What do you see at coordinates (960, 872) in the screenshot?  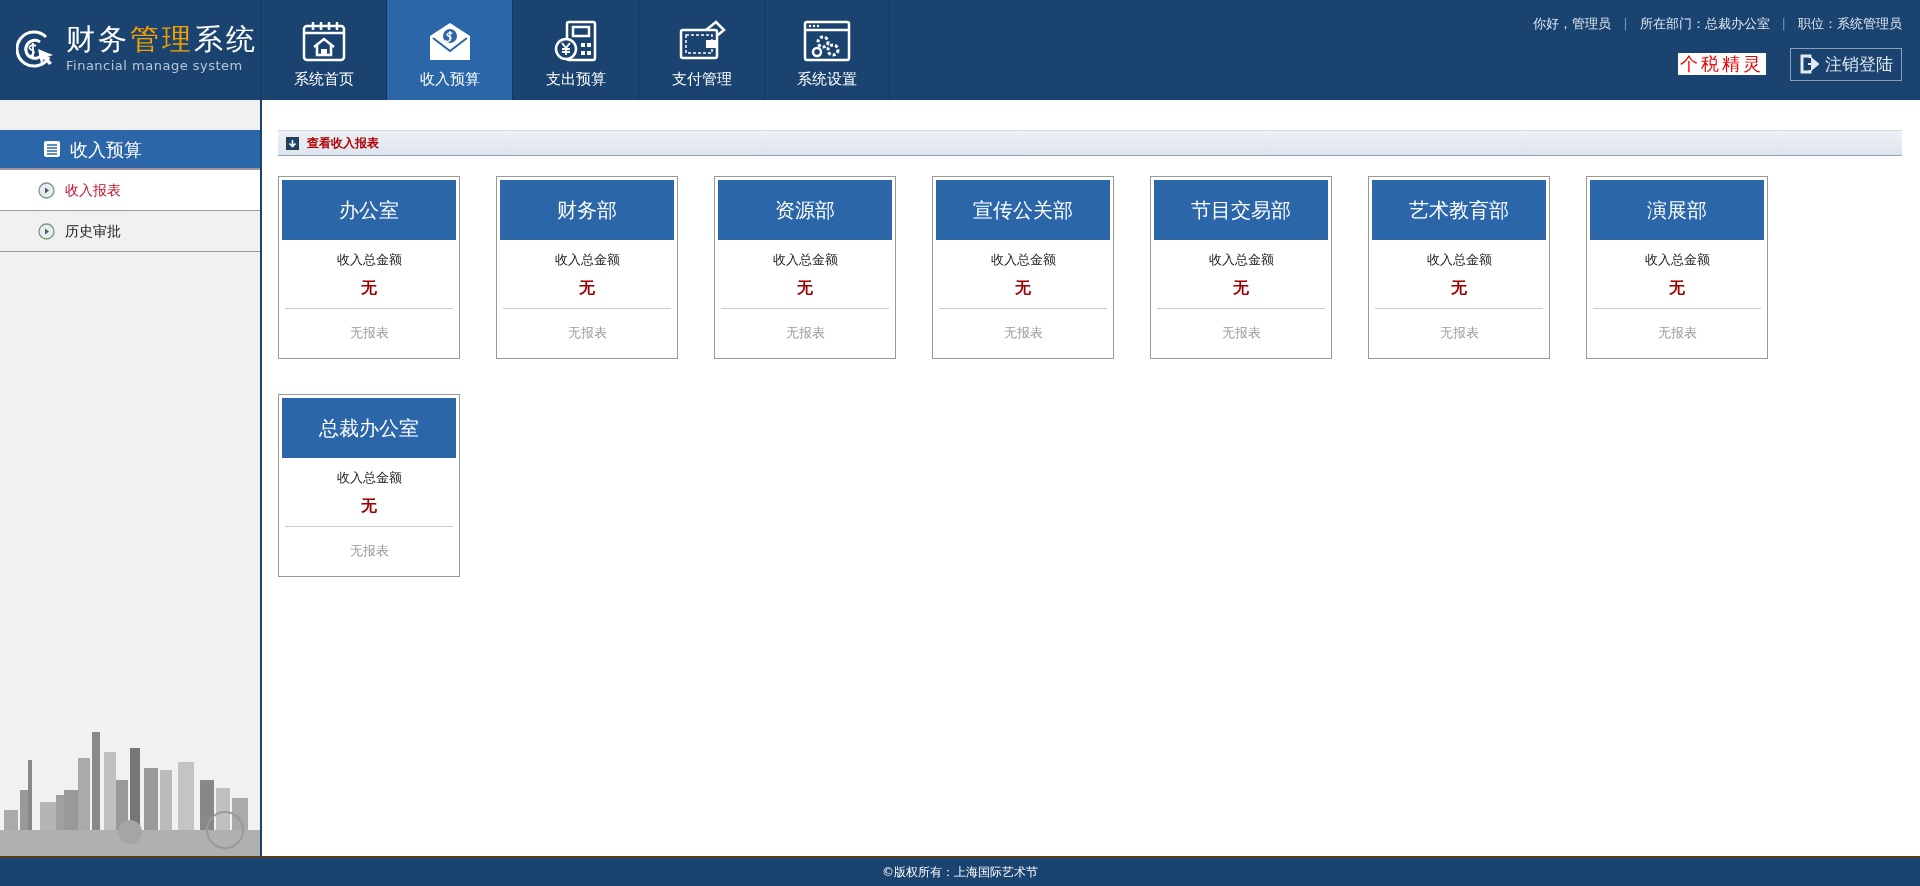 I see `copyright-text: ©版权所有：上海国际艺术节` at bounding box center [960, 872].